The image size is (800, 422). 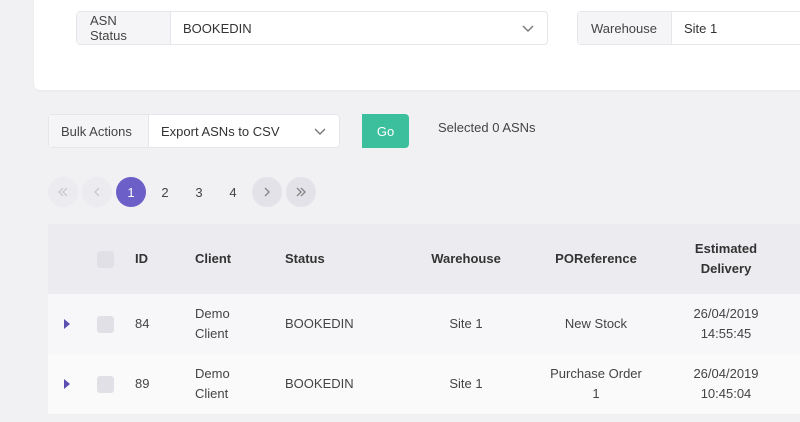 I want to click on first-page-button, so click(x=63, y=192).